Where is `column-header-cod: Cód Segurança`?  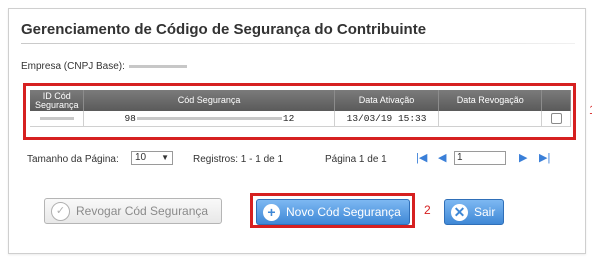 column-header-cod: Cód Segurança is located at coordinates (209, 100).